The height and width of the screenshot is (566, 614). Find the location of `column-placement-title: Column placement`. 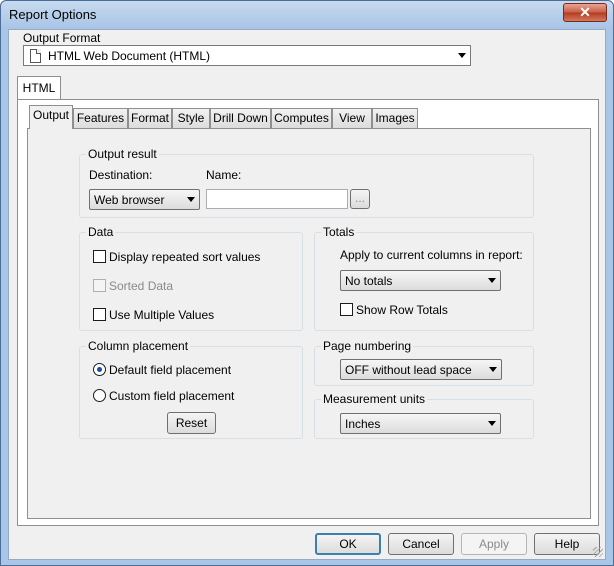

column-placement-title: Column placement is located at coordinates (138, 346).